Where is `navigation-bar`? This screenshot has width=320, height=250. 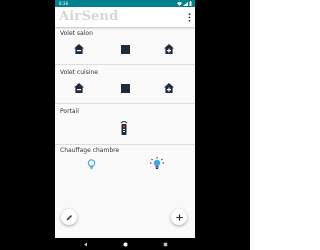
navigation-bar is located at coordinates (125, 244).